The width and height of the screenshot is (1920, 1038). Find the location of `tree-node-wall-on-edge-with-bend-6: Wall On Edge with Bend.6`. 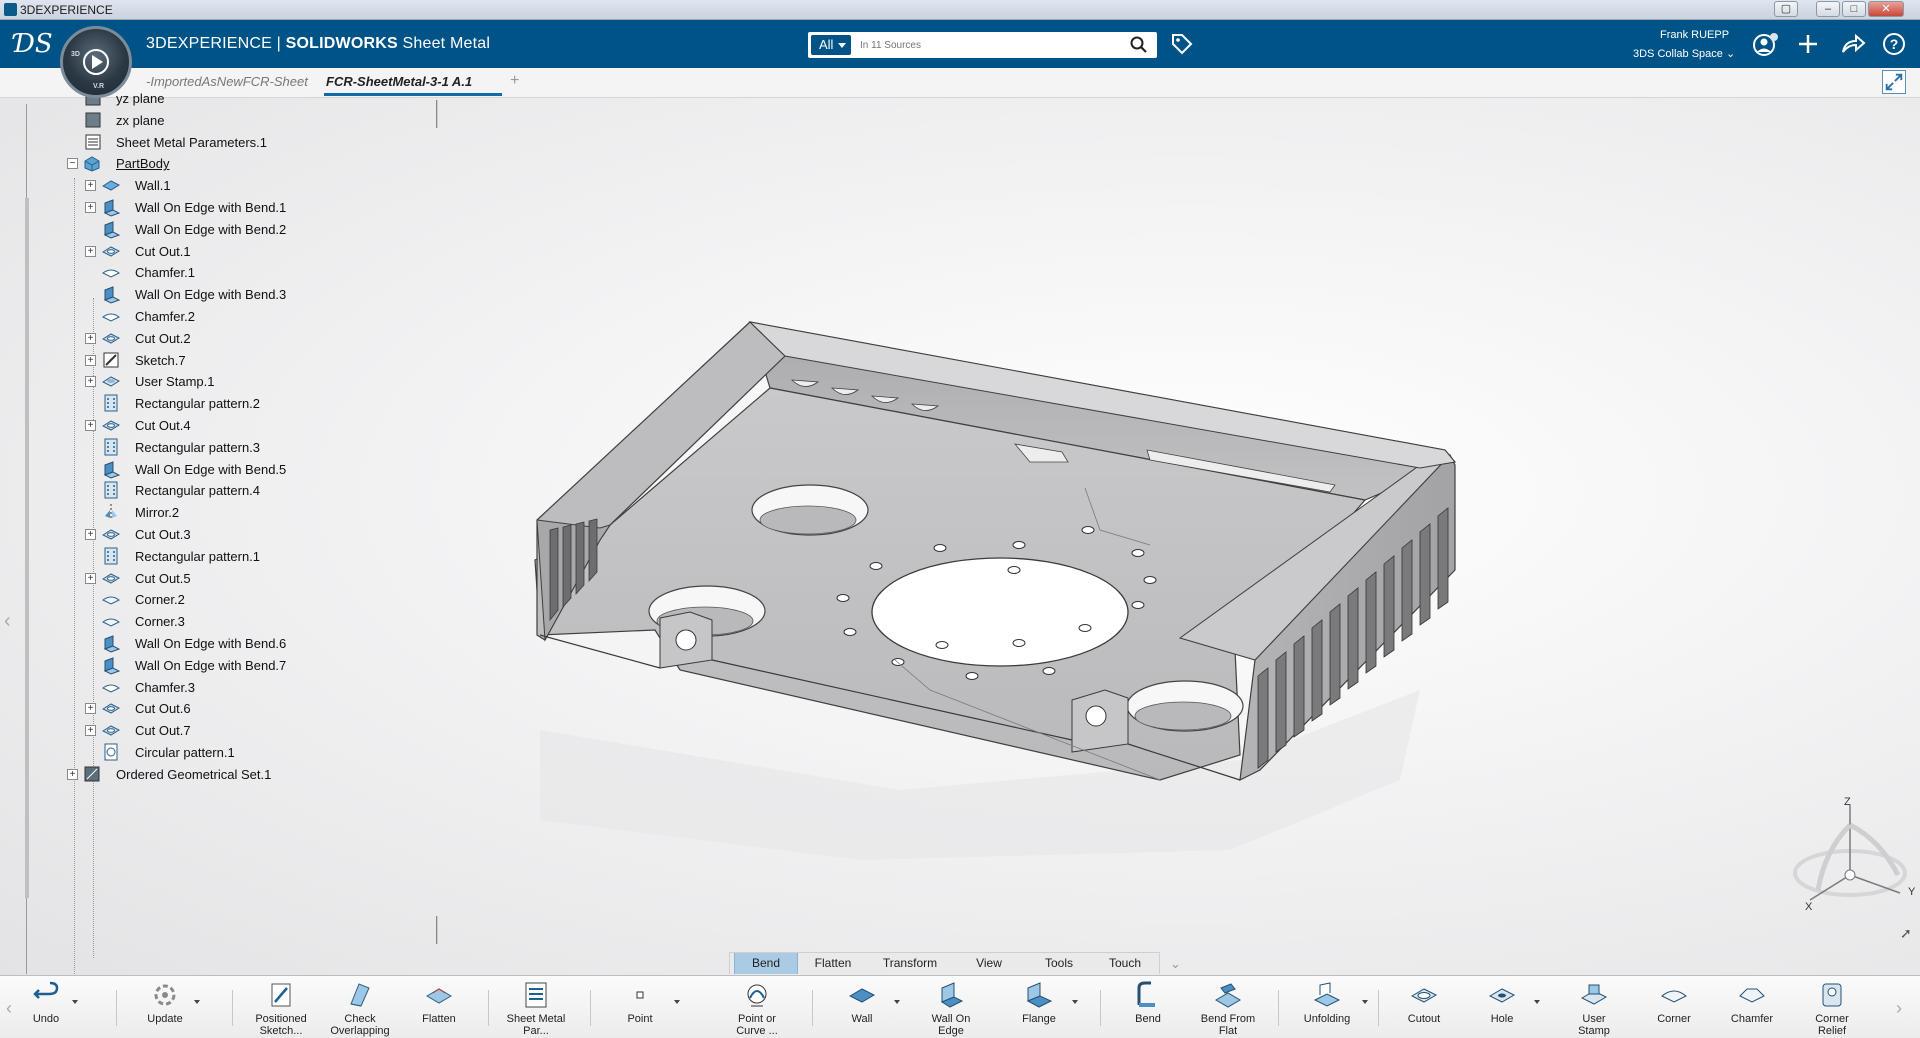

tree-node-wall-on-edge-with-bend-6: Wall On Edge with Bend.6 is located at coordinates (210, 644).